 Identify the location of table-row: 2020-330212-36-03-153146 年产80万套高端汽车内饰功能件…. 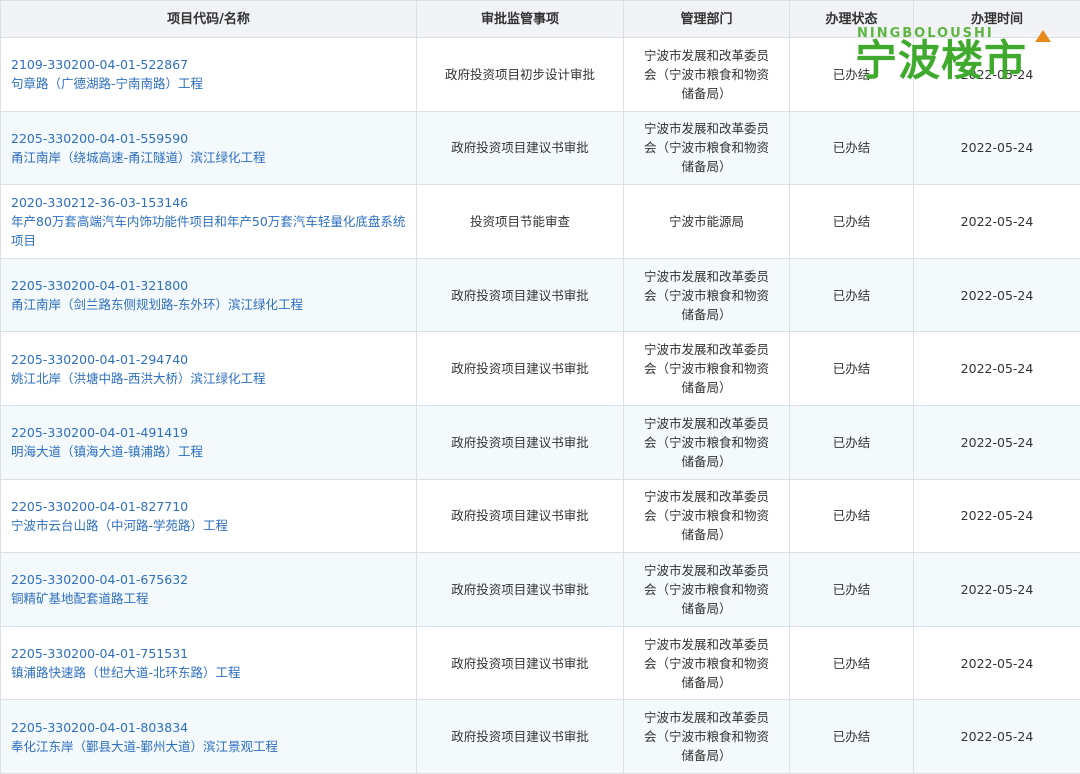
(540, 222).